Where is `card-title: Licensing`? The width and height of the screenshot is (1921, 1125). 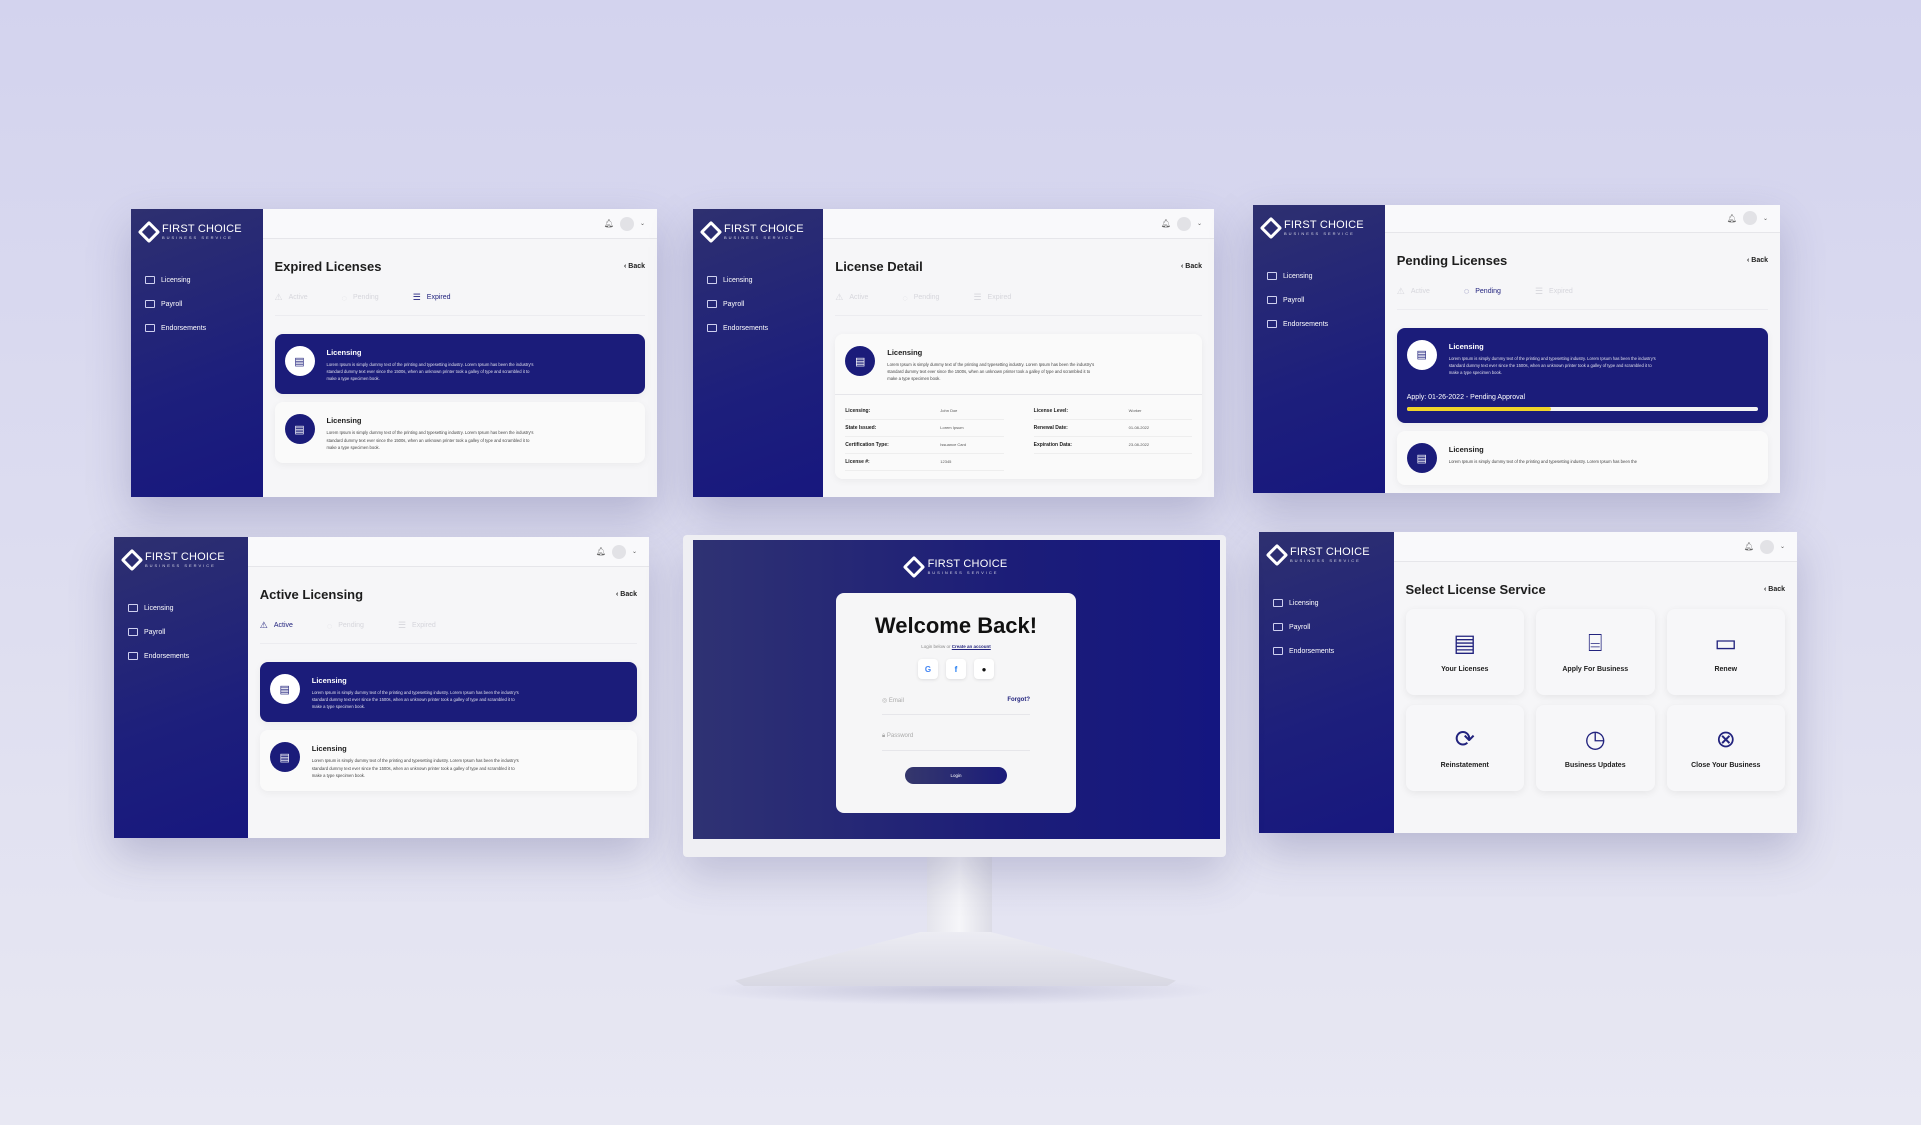
card-title: Licensing is located at coordinates (1466, 346).